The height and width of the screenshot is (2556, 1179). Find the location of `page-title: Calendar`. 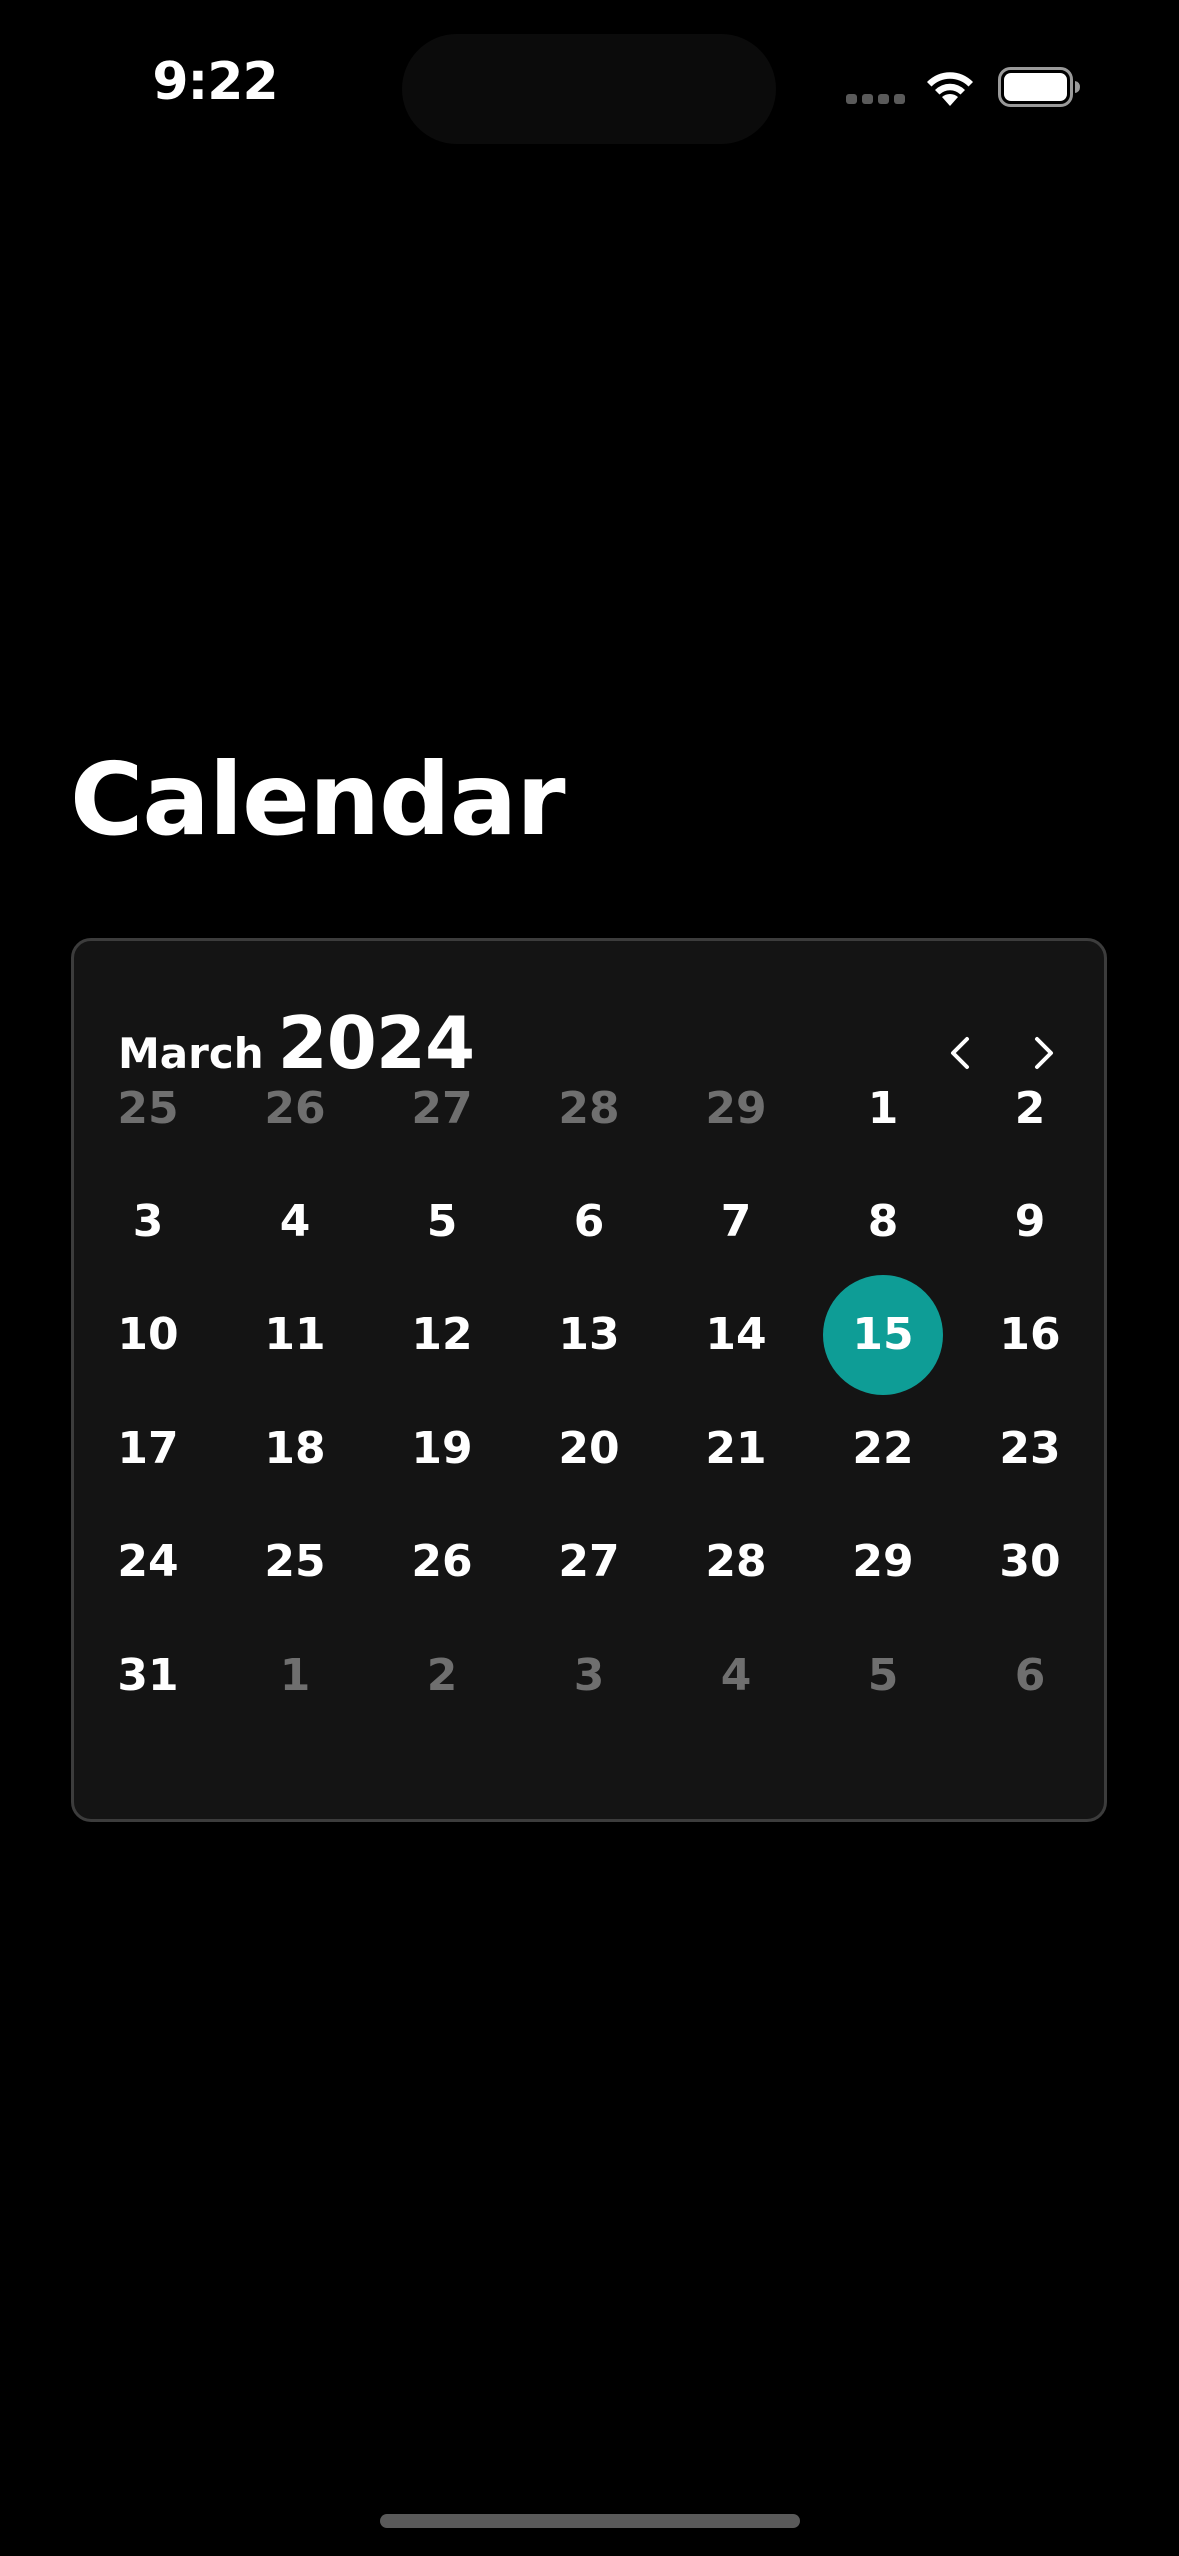

page-title: Calendar is located at coordinates (318, 799).